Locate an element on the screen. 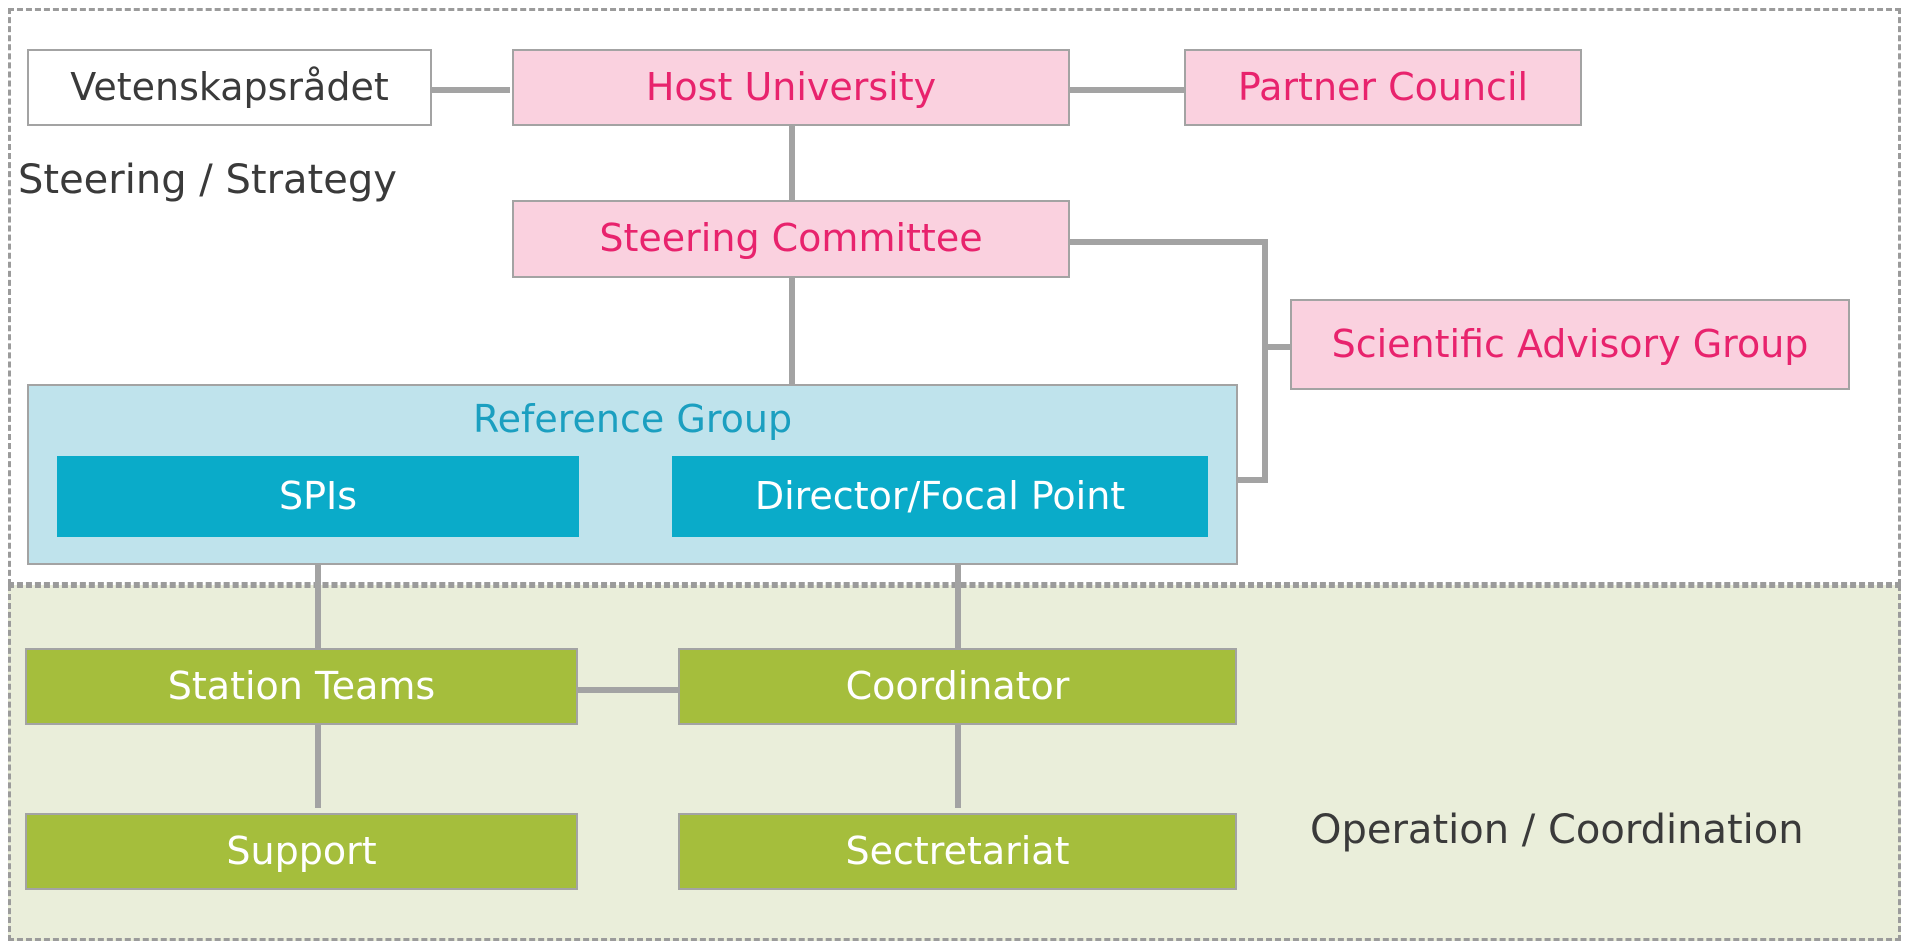  connector-vetenskapsradet-host-university is located at coordinates (470, 90).